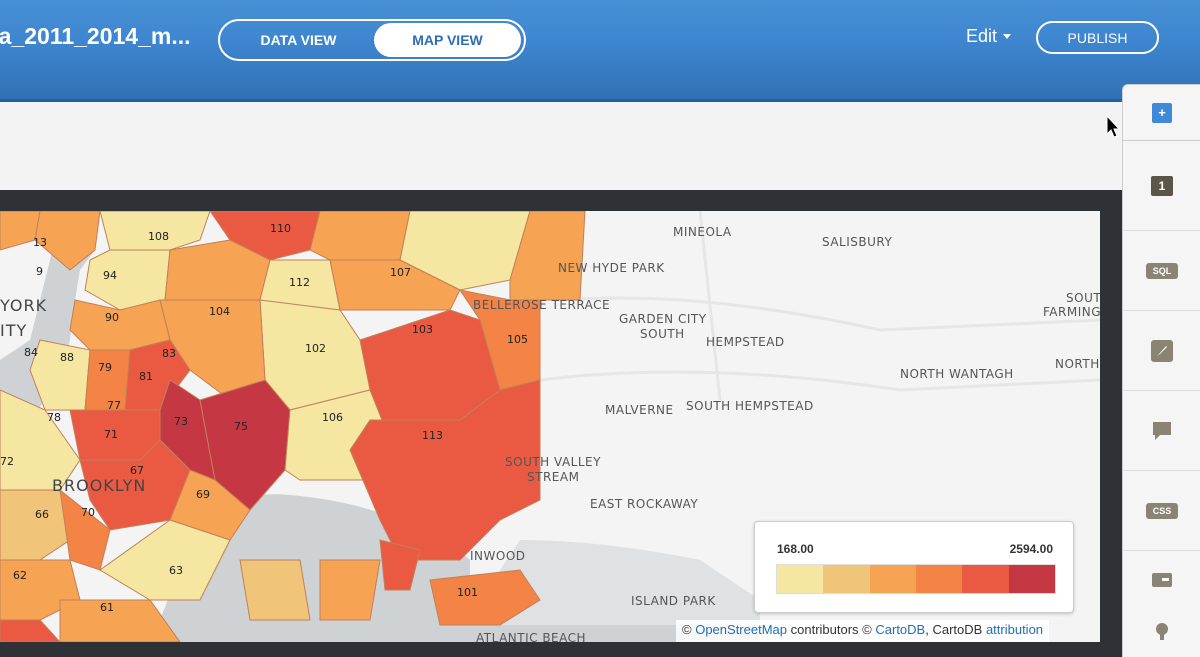 The width and height of the screenshot is (1200, 657). I want to click on place-label: SALISBURY, so click(857, 242).